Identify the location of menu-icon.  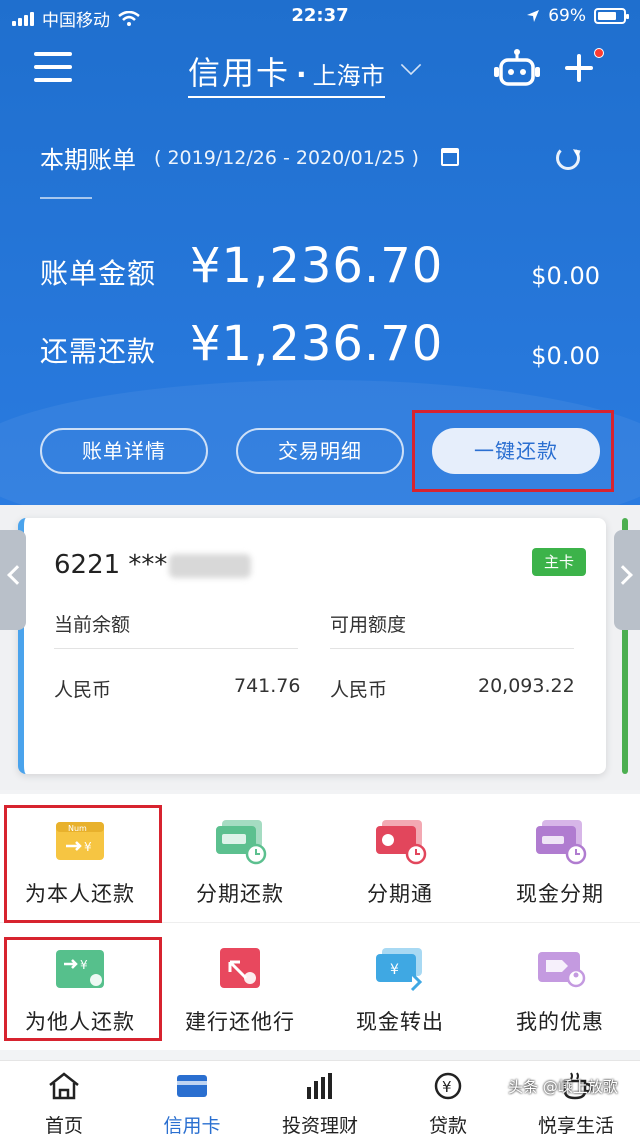
(53, 67).